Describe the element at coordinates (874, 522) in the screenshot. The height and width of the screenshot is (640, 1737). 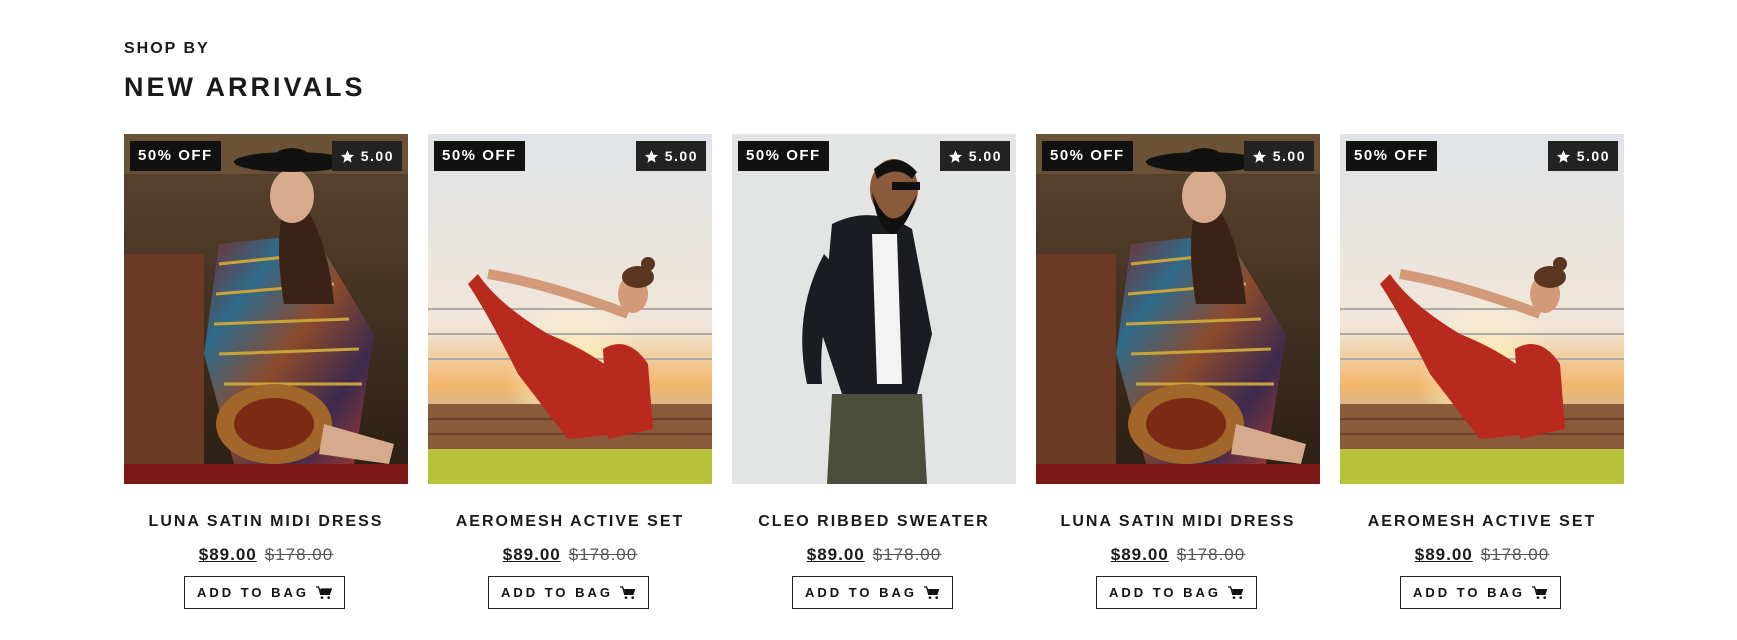
I see `product-name: CLEO RIBBED SWEATER` at that location.